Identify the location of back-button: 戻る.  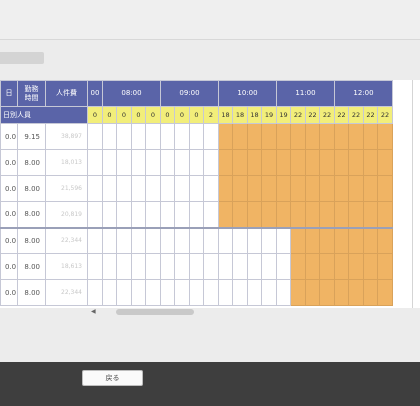
(112, 378).